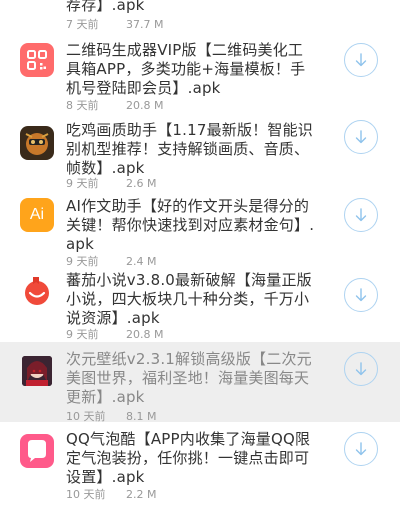  I want to click on item-meta: 10 天前 2.2 M, so click(111, 494).